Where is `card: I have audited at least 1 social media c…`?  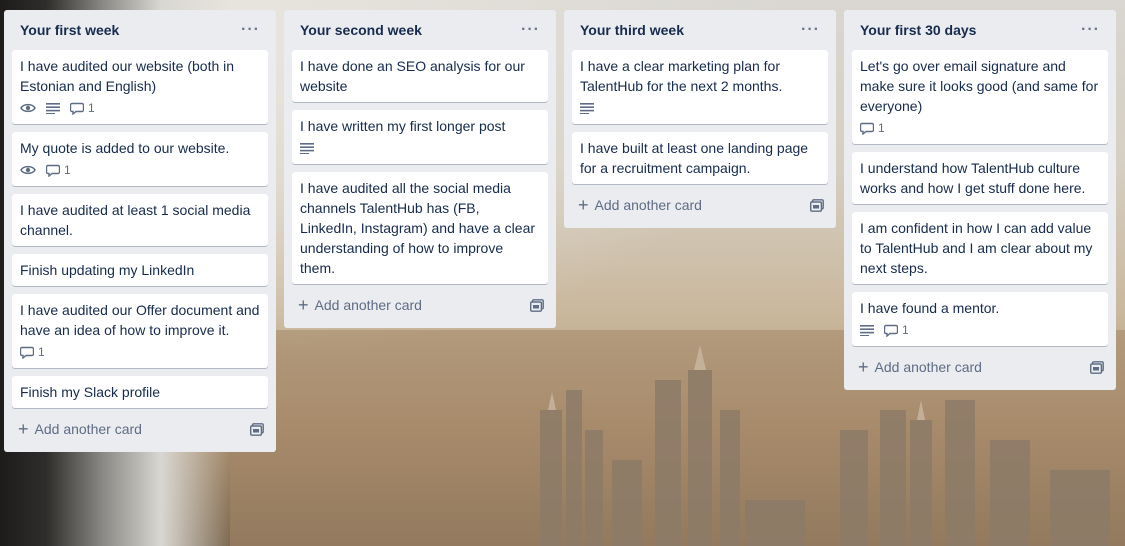 card: I have audited at least 1 social media c… is located at coordinates (140, 220).